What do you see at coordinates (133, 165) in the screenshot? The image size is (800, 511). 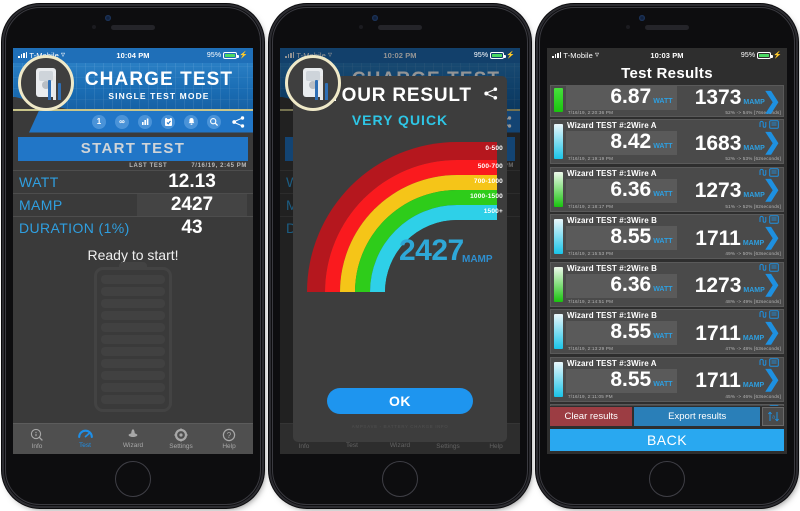 I see `last-test-header: LAST TEST 7/16/19, 2:45 PM` at bounding box center [133, 165].